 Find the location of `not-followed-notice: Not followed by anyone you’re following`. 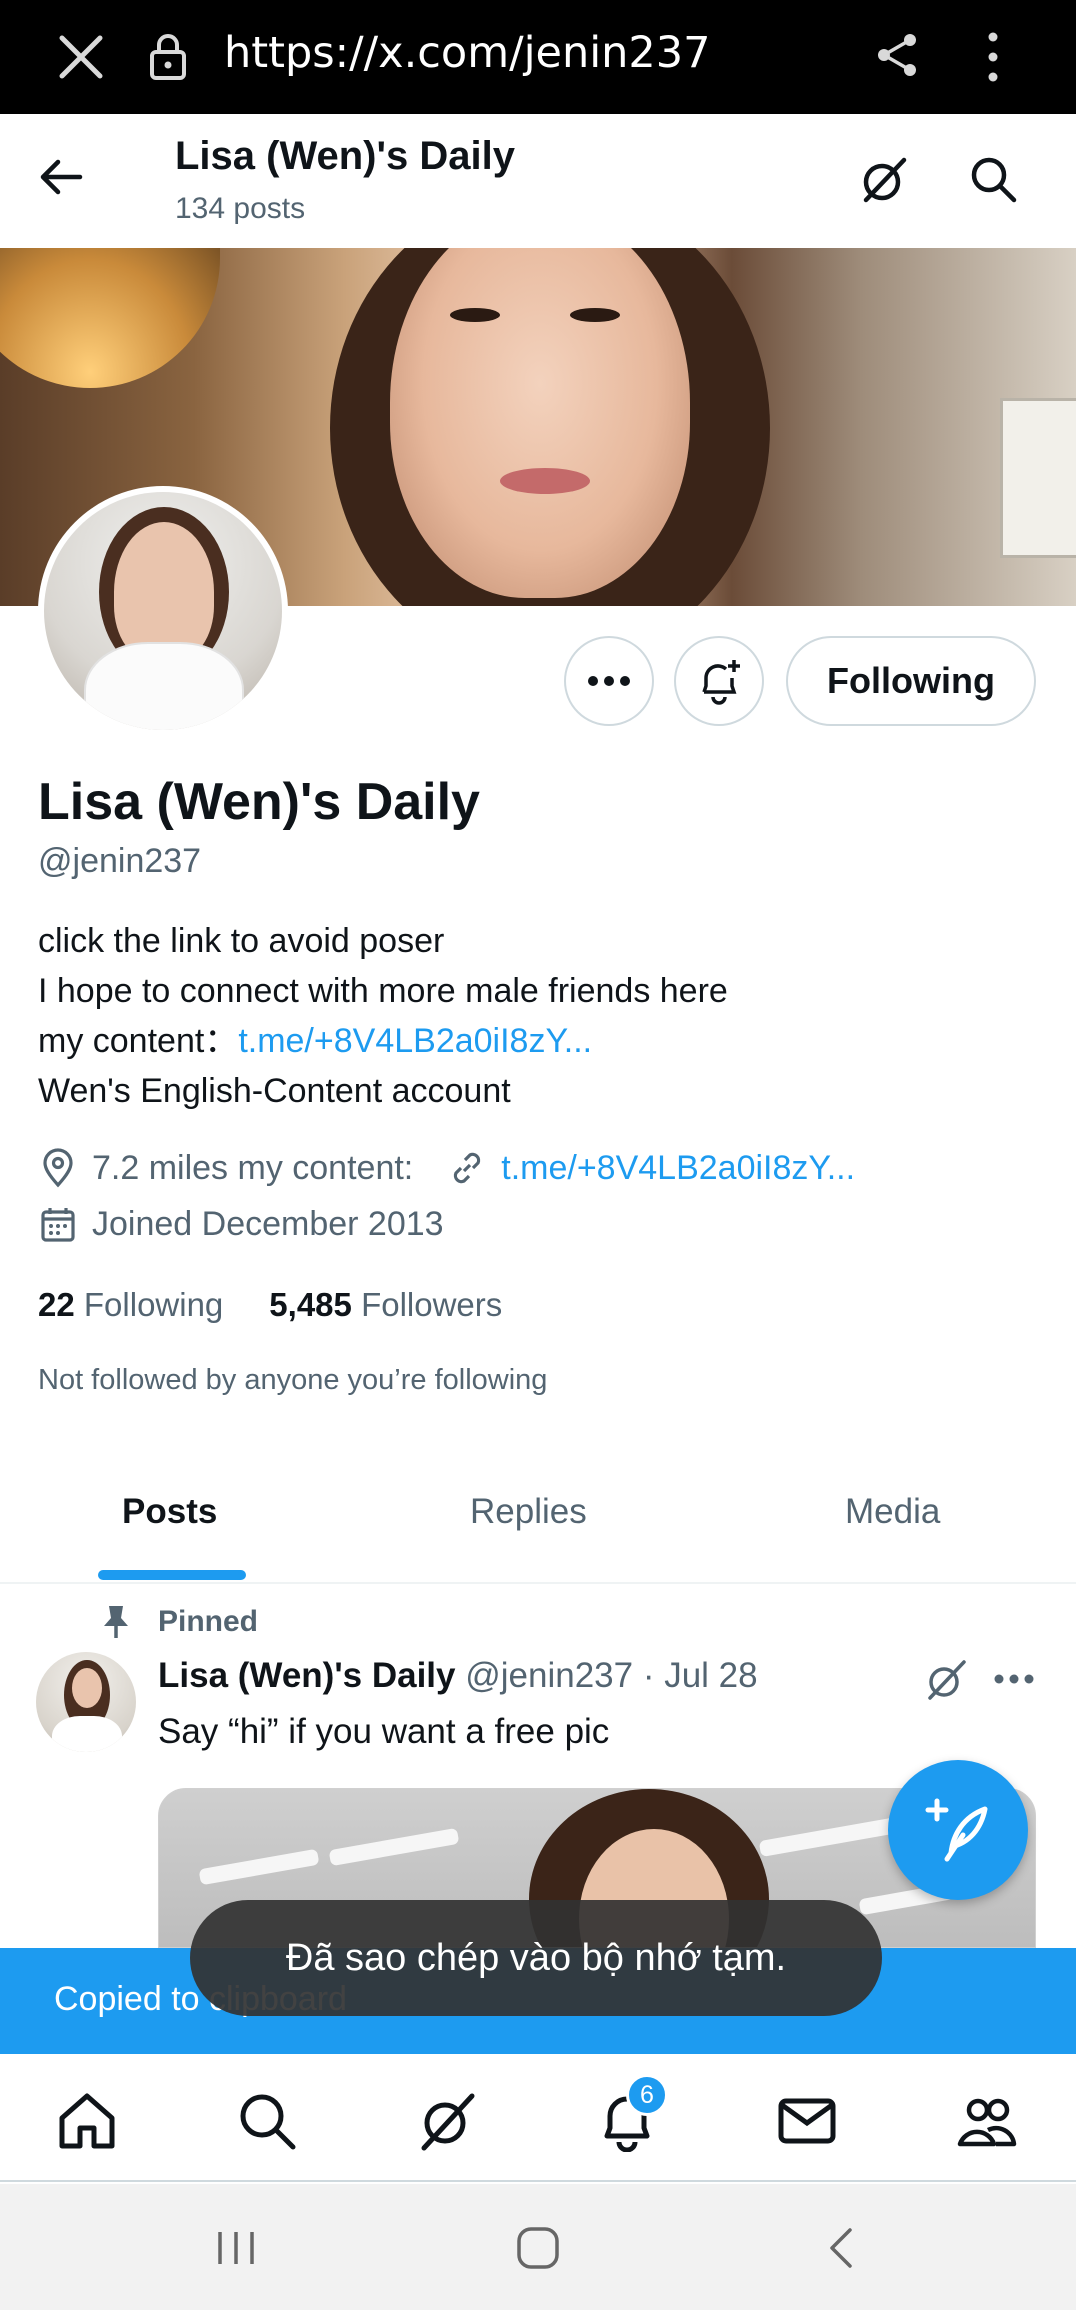

not-followed-notice: Not followed by anyone you’re following is located at coordinates (293, 1380).